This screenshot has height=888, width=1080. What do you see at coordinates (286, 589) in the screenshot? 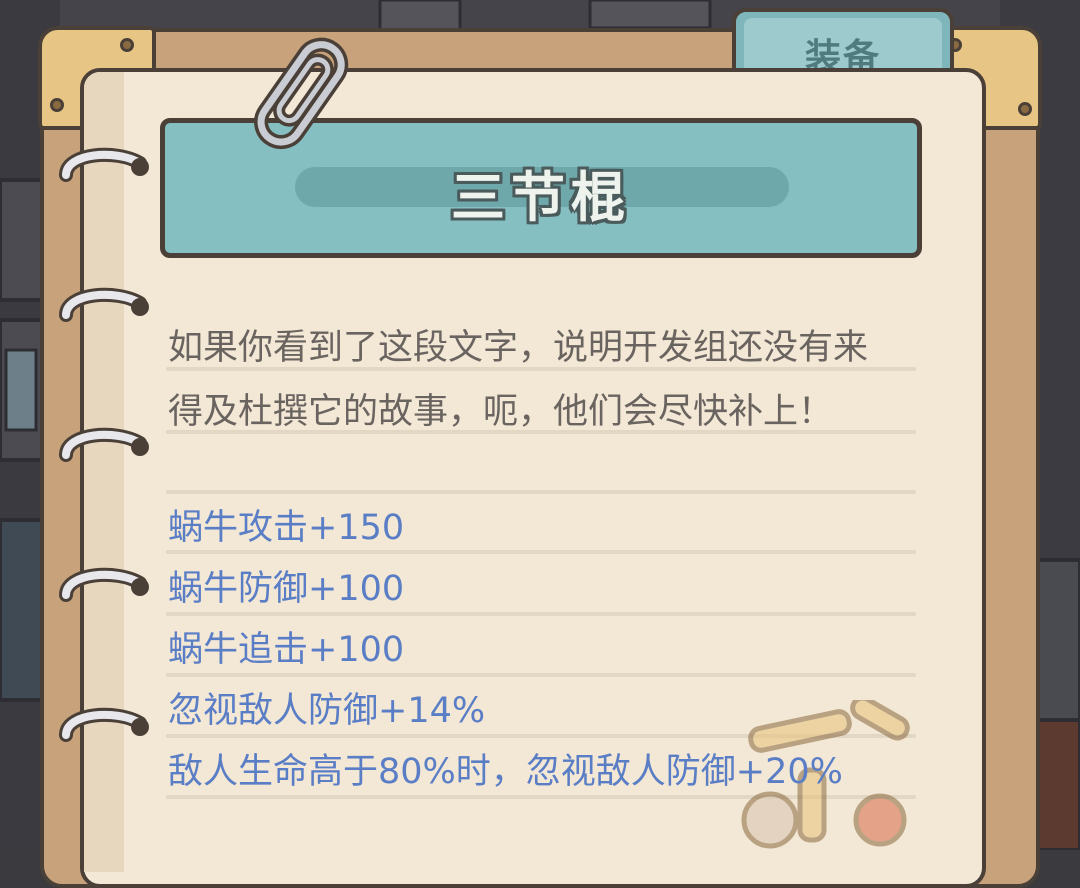
I see `stat-line: 蜗牛防御+100` at bounding box center [286, 589].